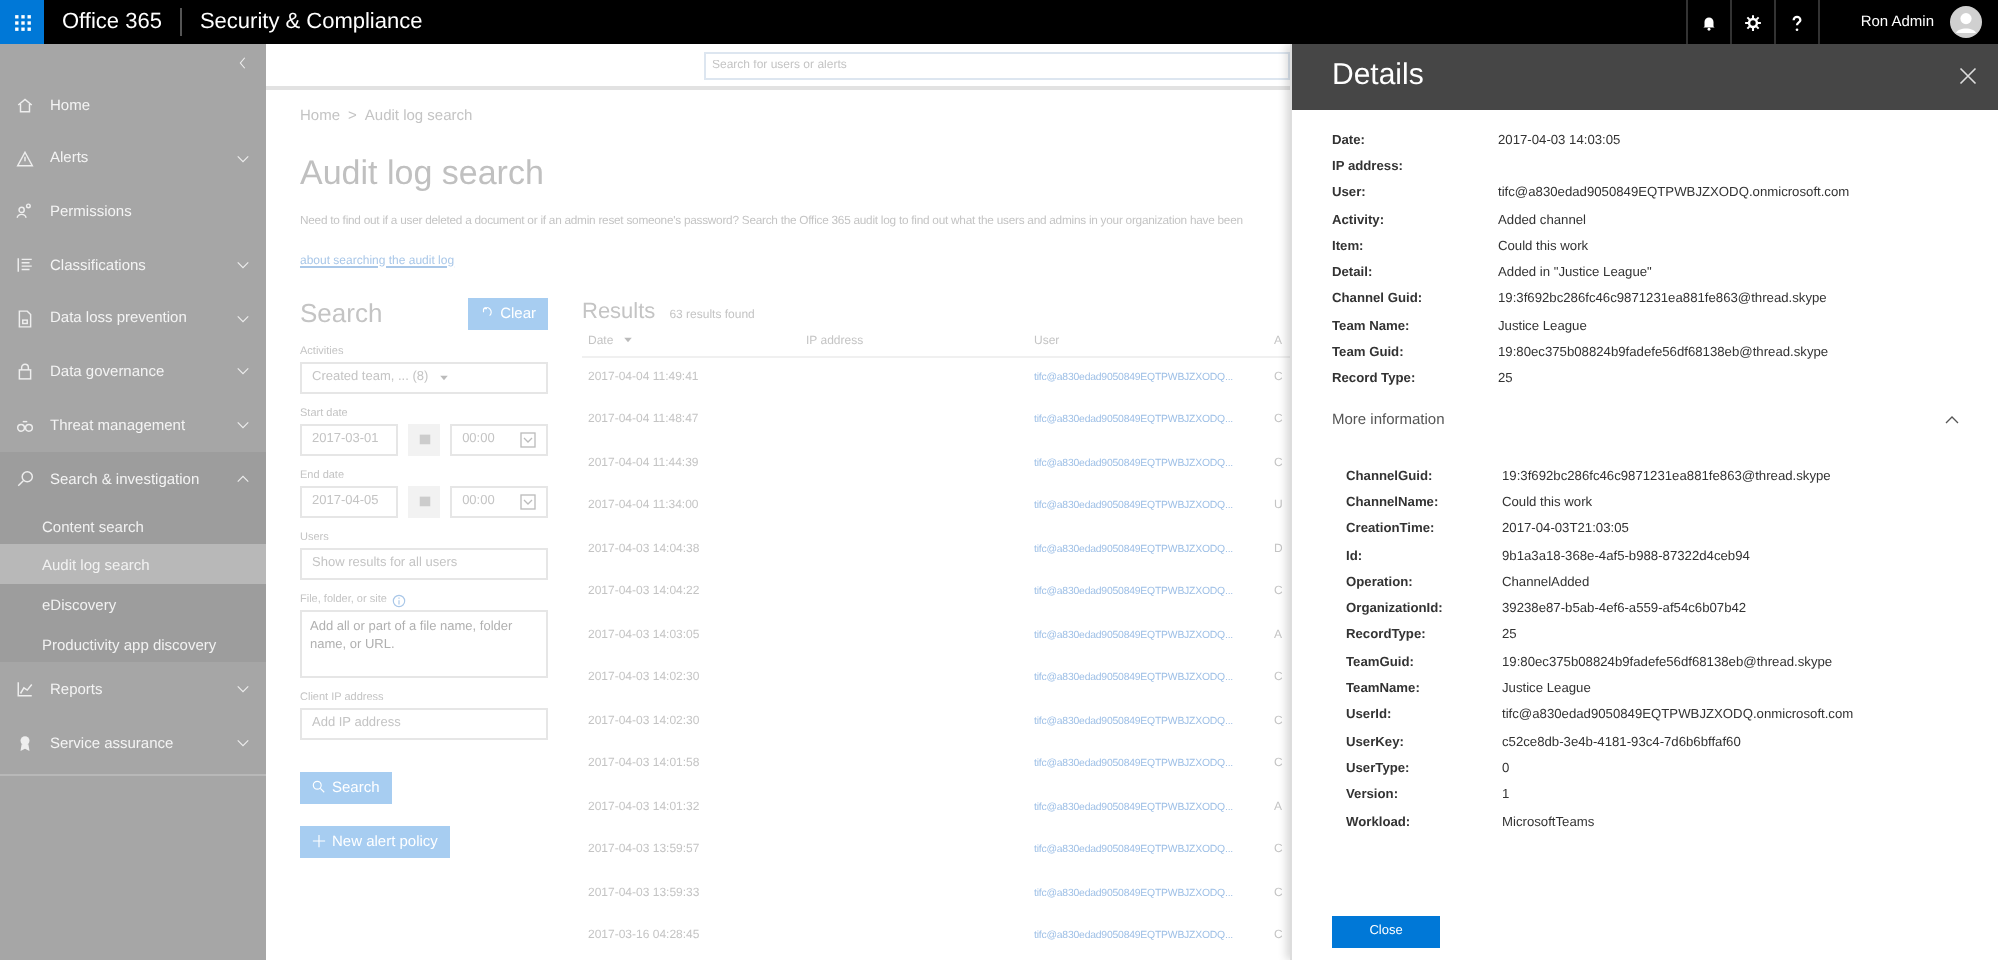  I want to click on product-name: Security & Compliance, so click(311, 22).